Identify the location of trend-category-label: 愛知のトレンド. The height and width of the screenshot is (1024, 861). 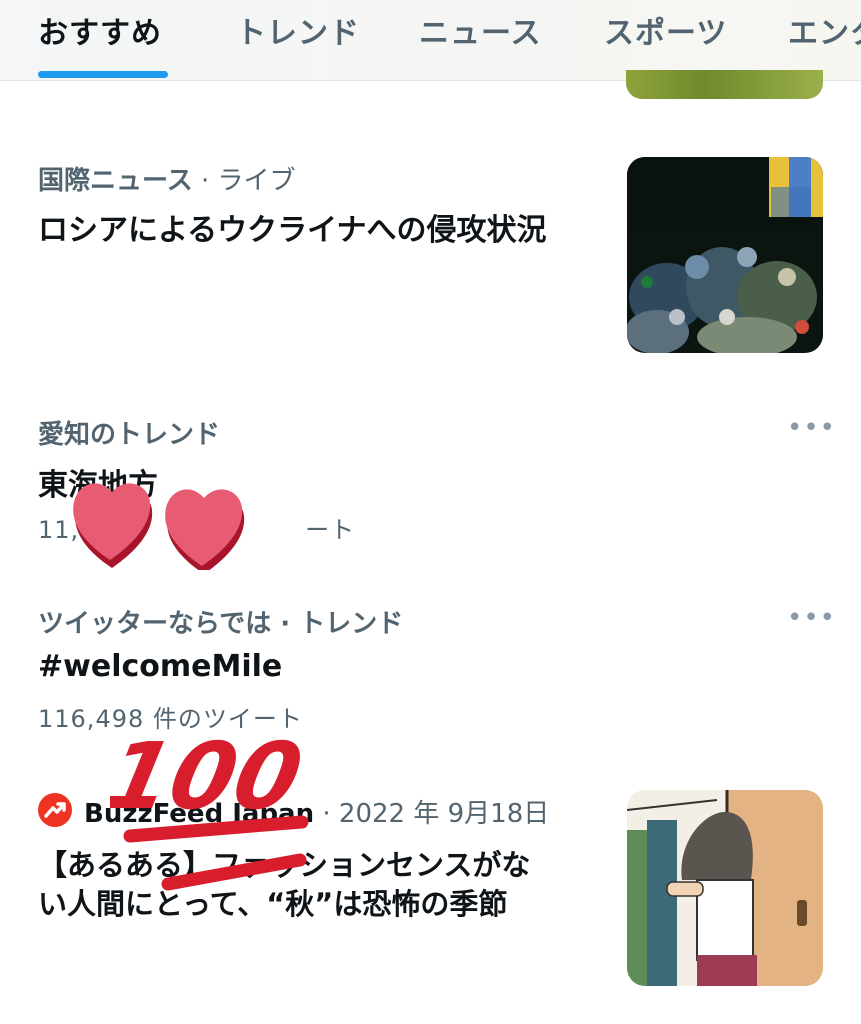
(129, 435).